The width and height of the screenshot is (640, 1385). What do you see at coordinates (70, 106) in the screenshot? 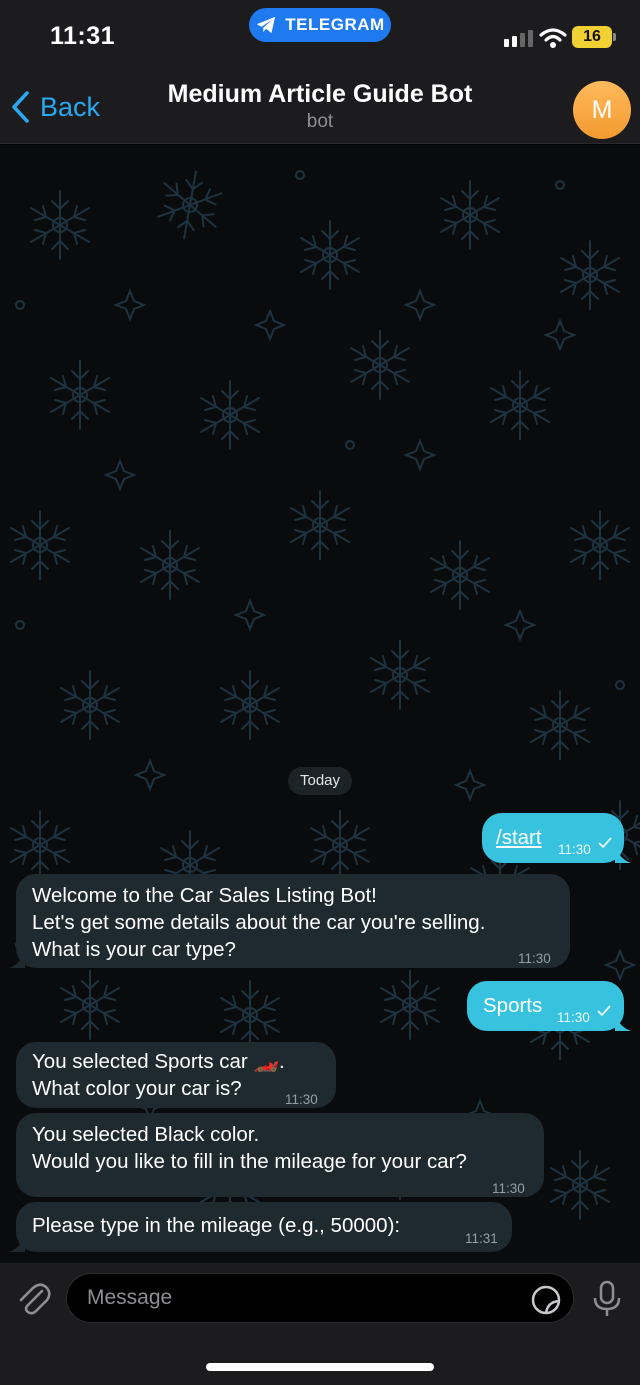
I see `back-label: Back` at bounding box center [70, 106].